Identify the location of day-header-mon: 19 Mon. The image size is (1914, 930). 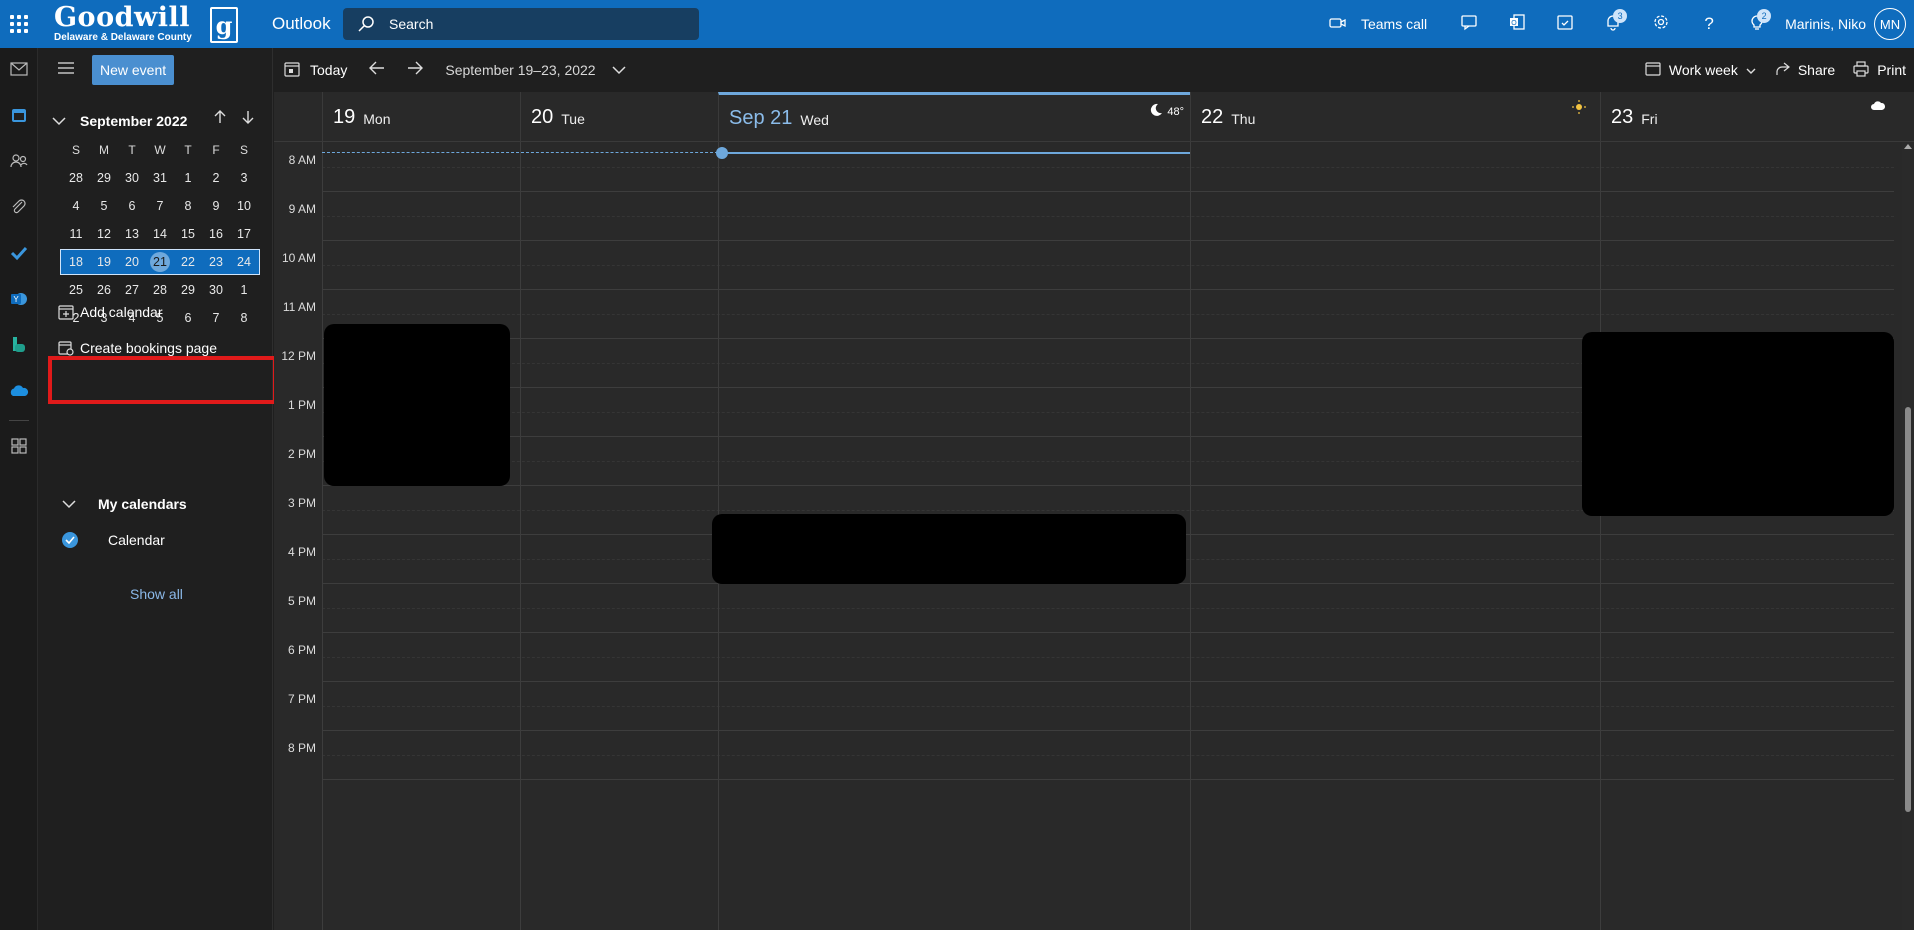
(421, 117).